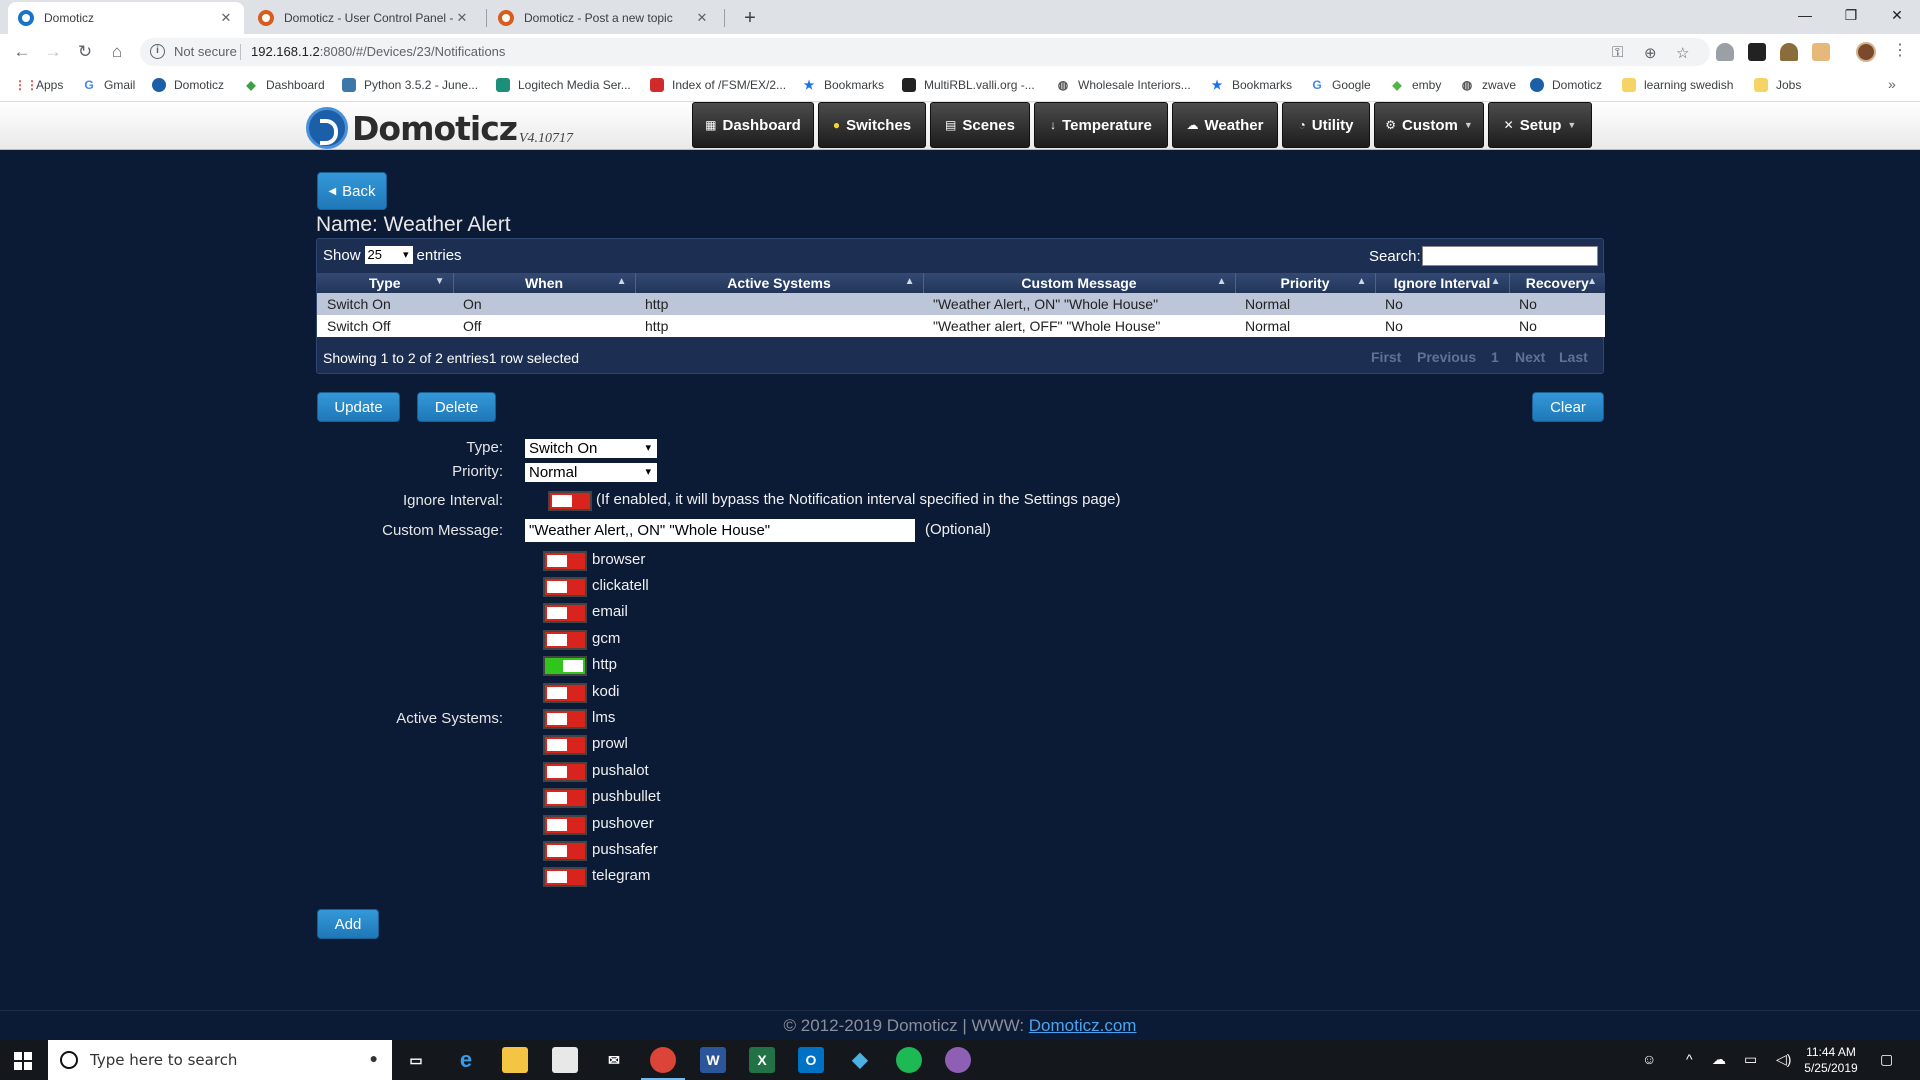 Image resolution: width=1920 pixels, height=1080 pixels. Describe the element at coordinates (1557, 283) in the screenshot. I see `column-header-recovery: Recovery ▲` at that location.